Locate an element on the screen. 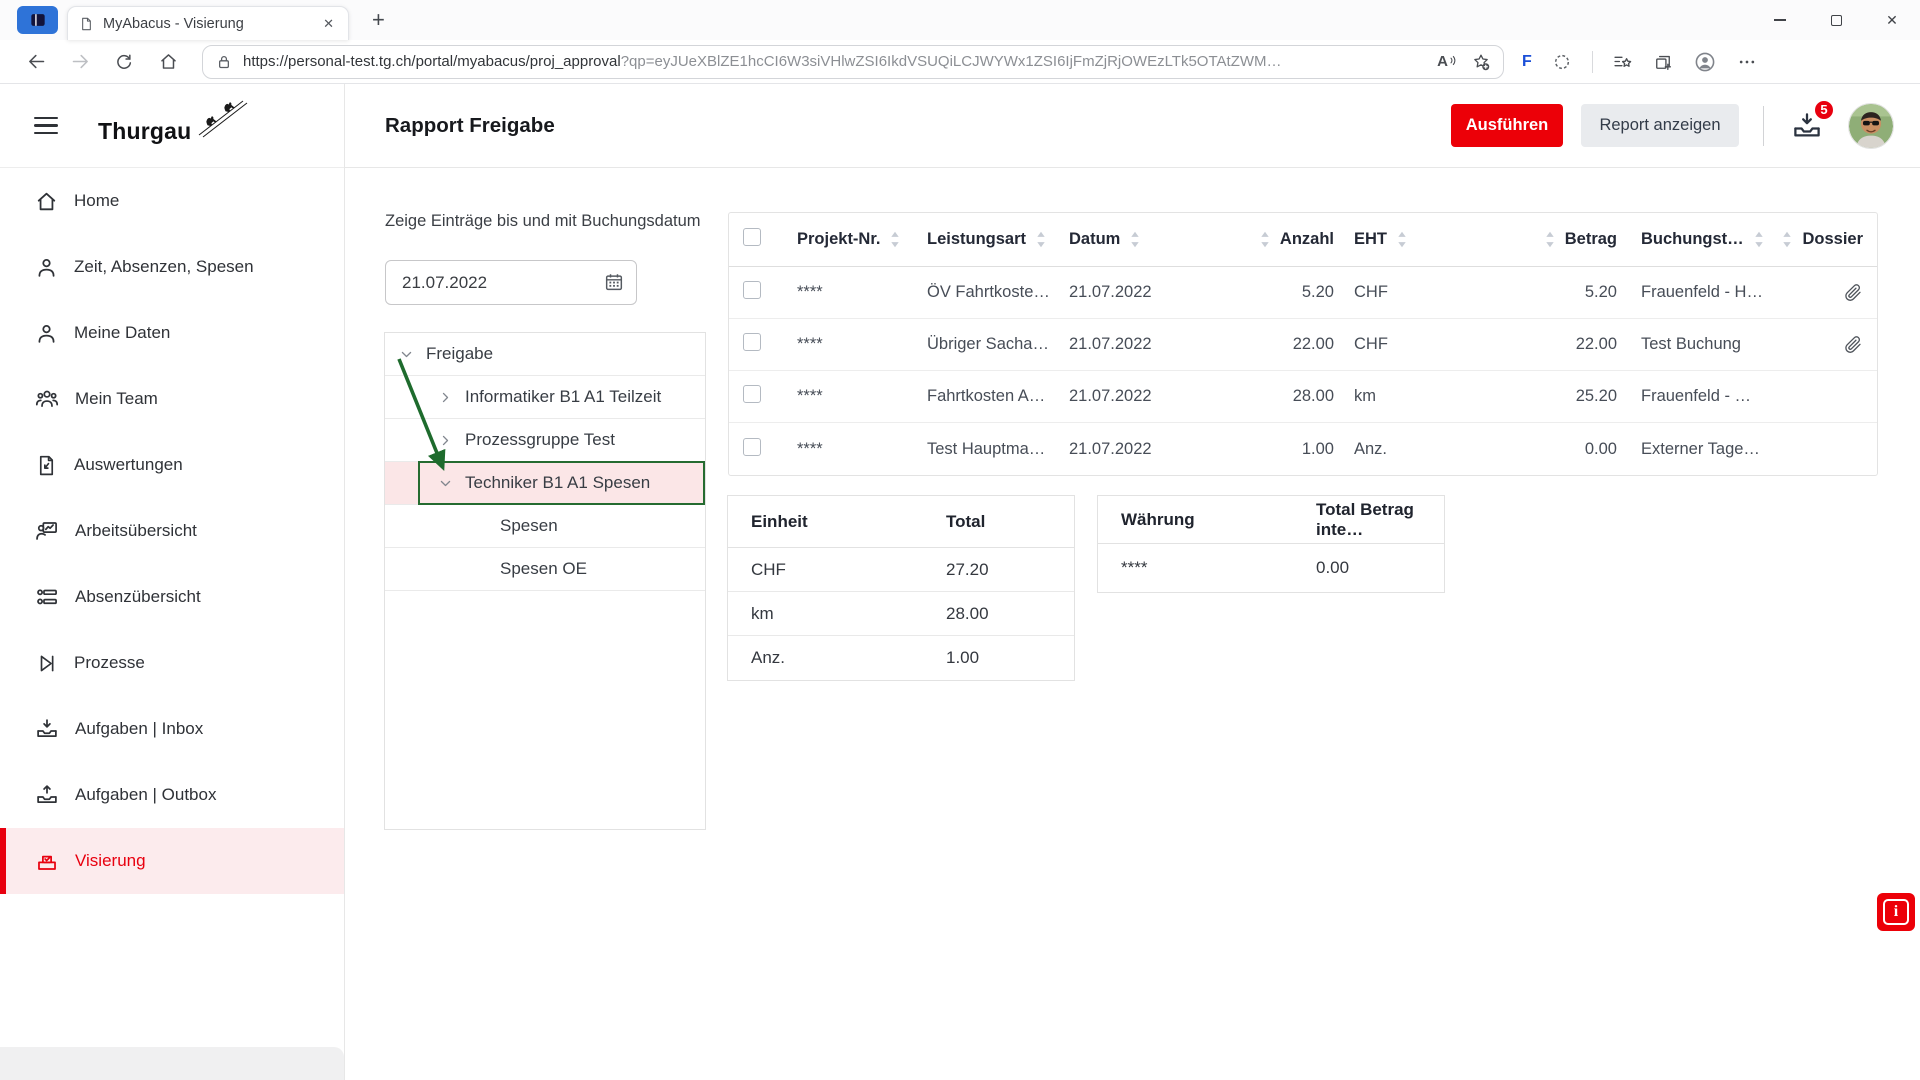 Image resolution: width=1920 pixels, height=1080 pixels. settings-menu-button is located at coordinates (1747, 62).